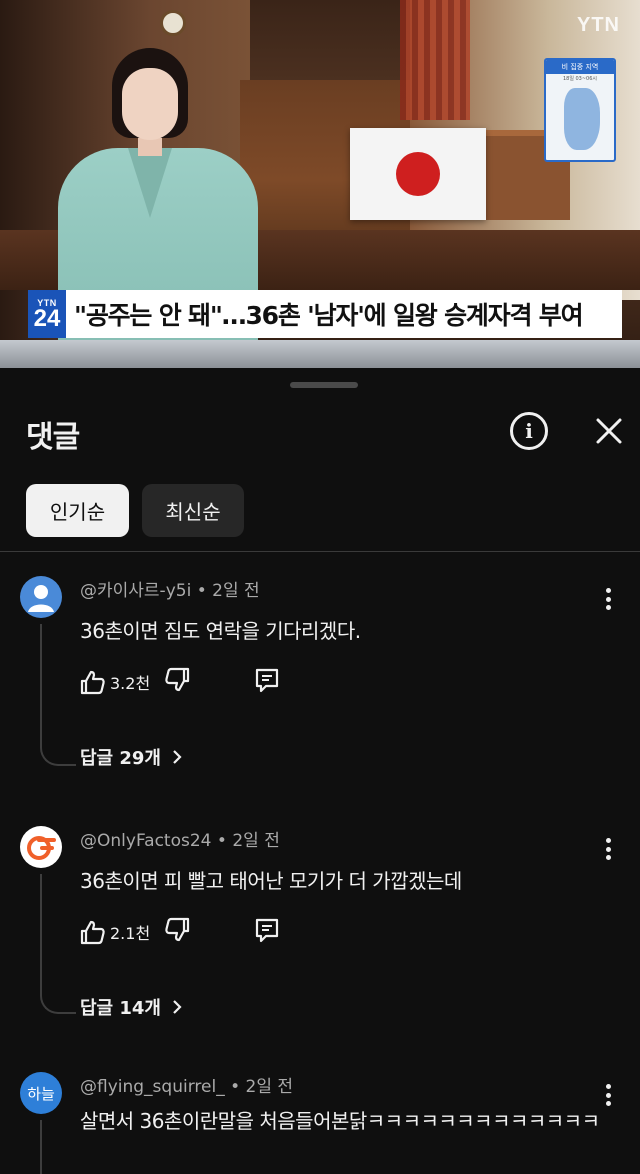 This screenshot has width=640, height=1174. I want to click on news-lower-third: YTN 24 "공주는 안 돼"…36촌 '남자'에 일왕 승계자격 부여, so click(325, 314).